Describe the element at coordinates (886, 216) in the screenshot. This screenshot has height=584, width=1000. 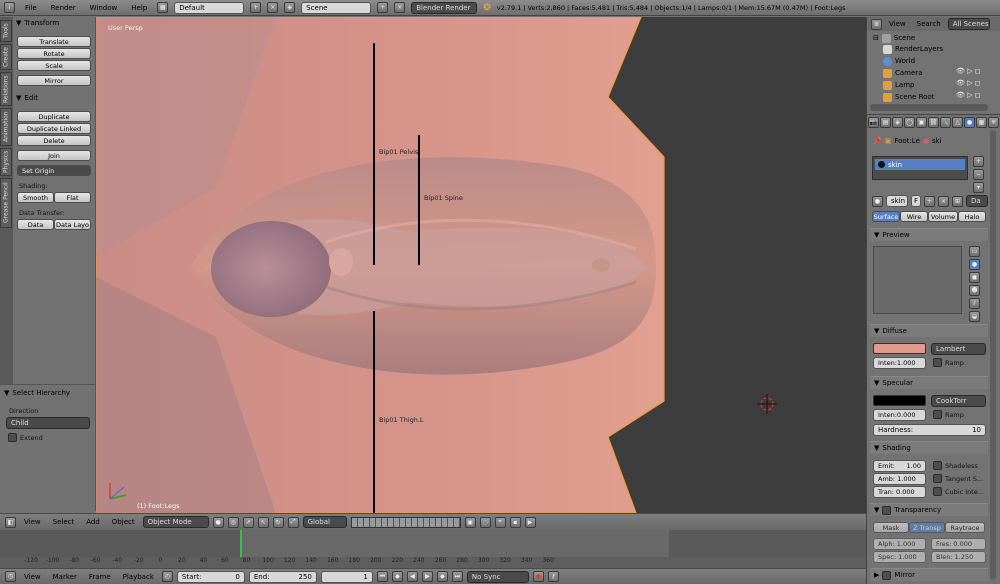
I see `tab-surface: Surface` at that location.